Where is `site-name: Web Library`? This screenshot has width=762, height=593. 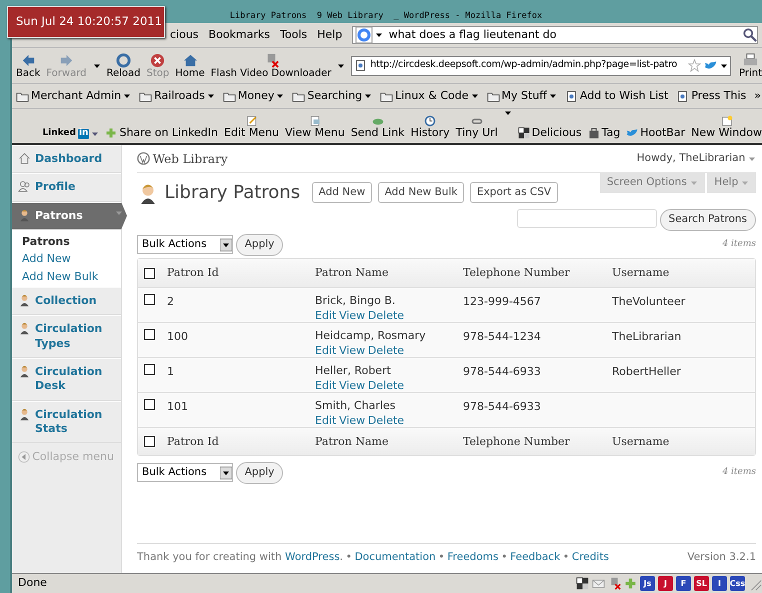
site-name: Web Library is located at coordinates (190, 159).